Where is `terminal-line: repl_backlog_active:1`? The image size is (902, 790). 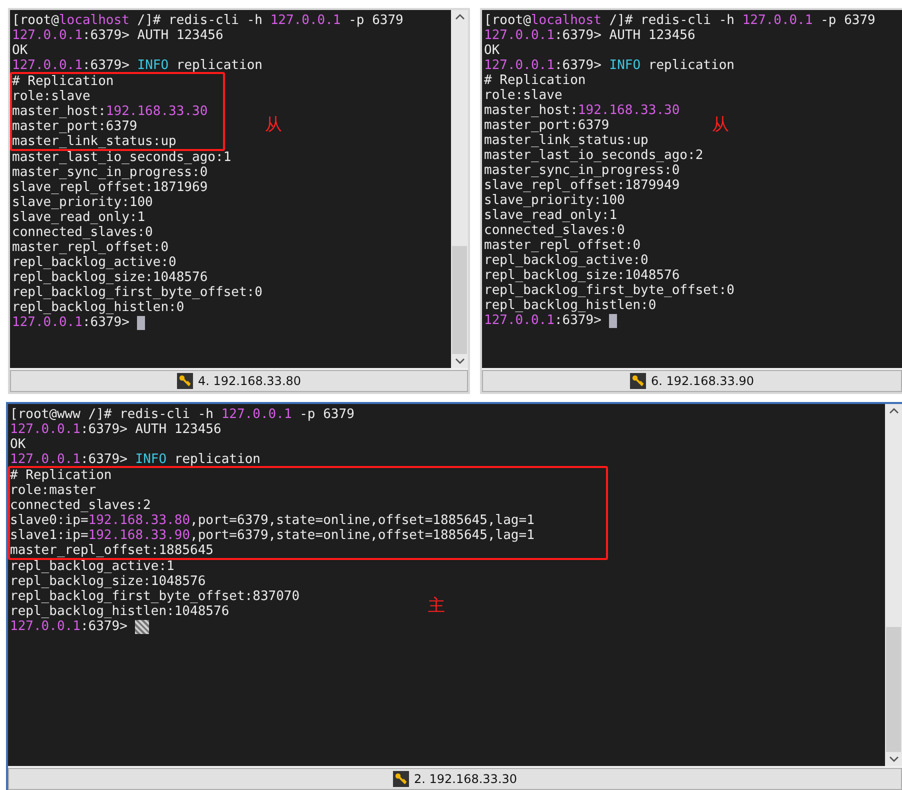
terminal-line: repl_backlog_active:1 is located at coordinates (92, 566).